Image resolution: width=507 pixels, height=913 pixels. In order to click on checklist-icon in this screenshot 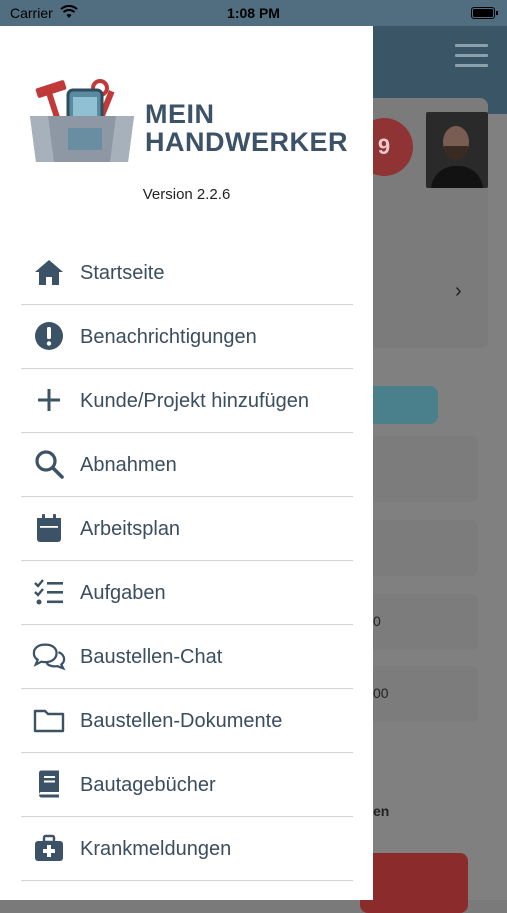, I will do `click(49, 592)`.